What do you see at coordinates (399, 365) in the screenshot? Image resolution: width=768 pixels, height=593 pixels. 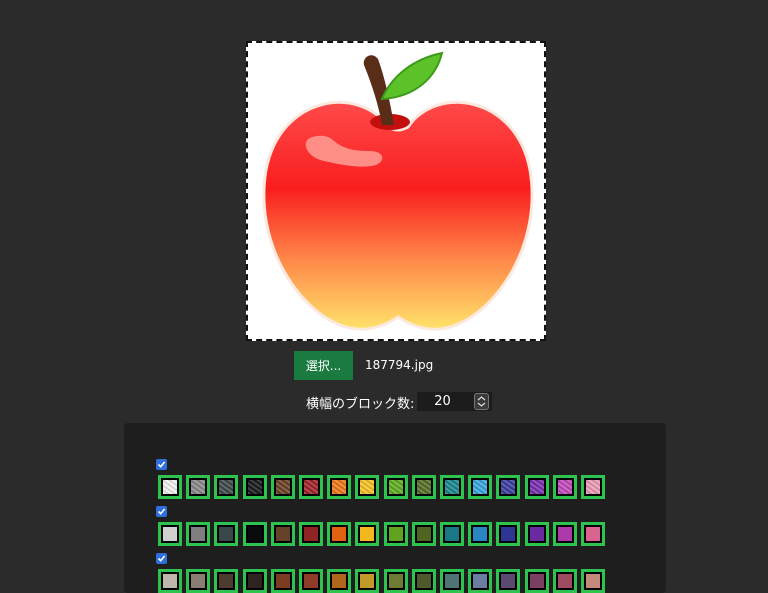 I see `selected-filename: 187794.jpg` at bounding box center [399, 365].